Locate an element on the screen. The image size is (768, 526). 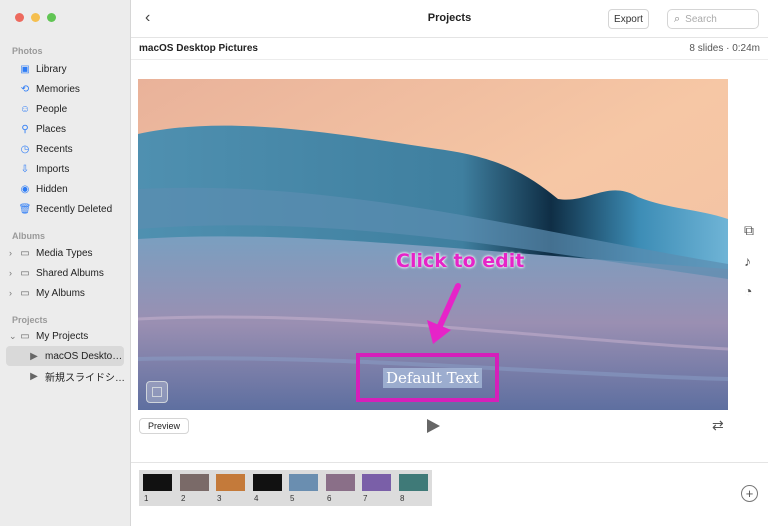
sidebar-item-my-projects: ⌄ ▭ My Projects is located at coordinates (65, 336).